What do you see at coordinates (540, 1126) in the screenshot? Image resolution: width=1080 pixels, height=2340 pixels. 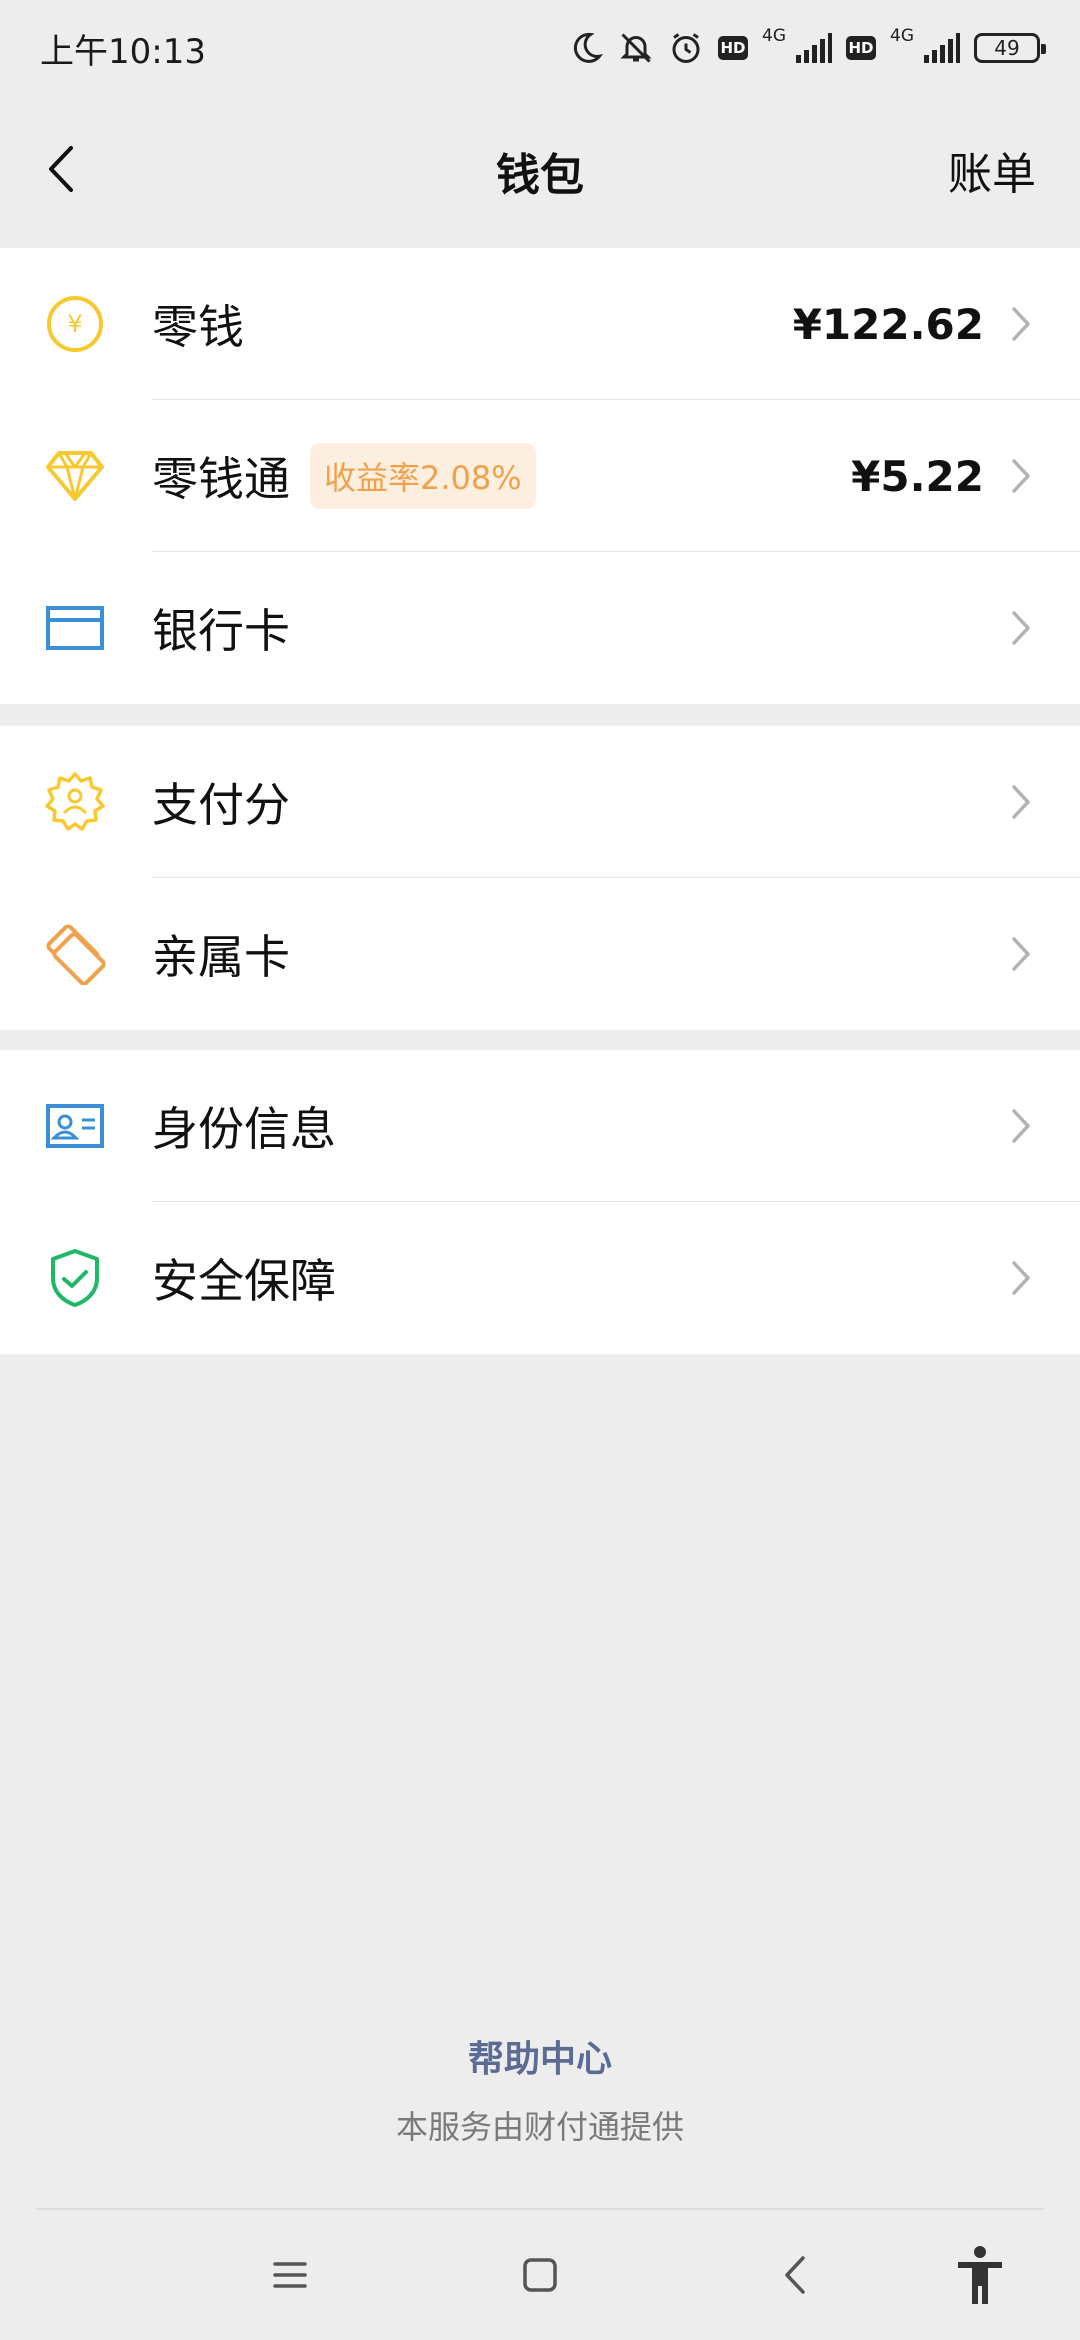 I see `list-item-identity-info: 身份信息` at bounding box center [540, 1126].